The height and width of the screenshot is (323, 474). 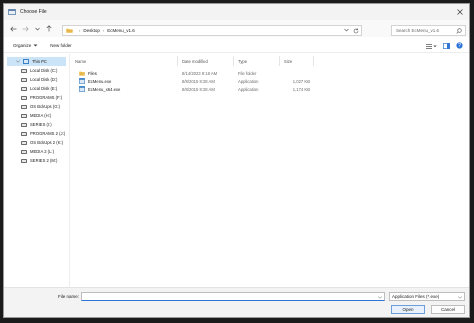 I want to click on computer-icon, so click(x=26, y=61).